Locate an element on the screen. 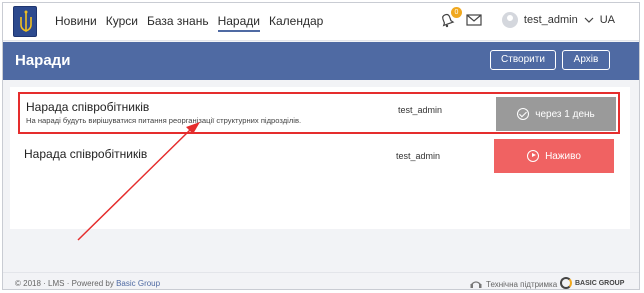  archive-button: Архів is located at coordinates (586, 60).